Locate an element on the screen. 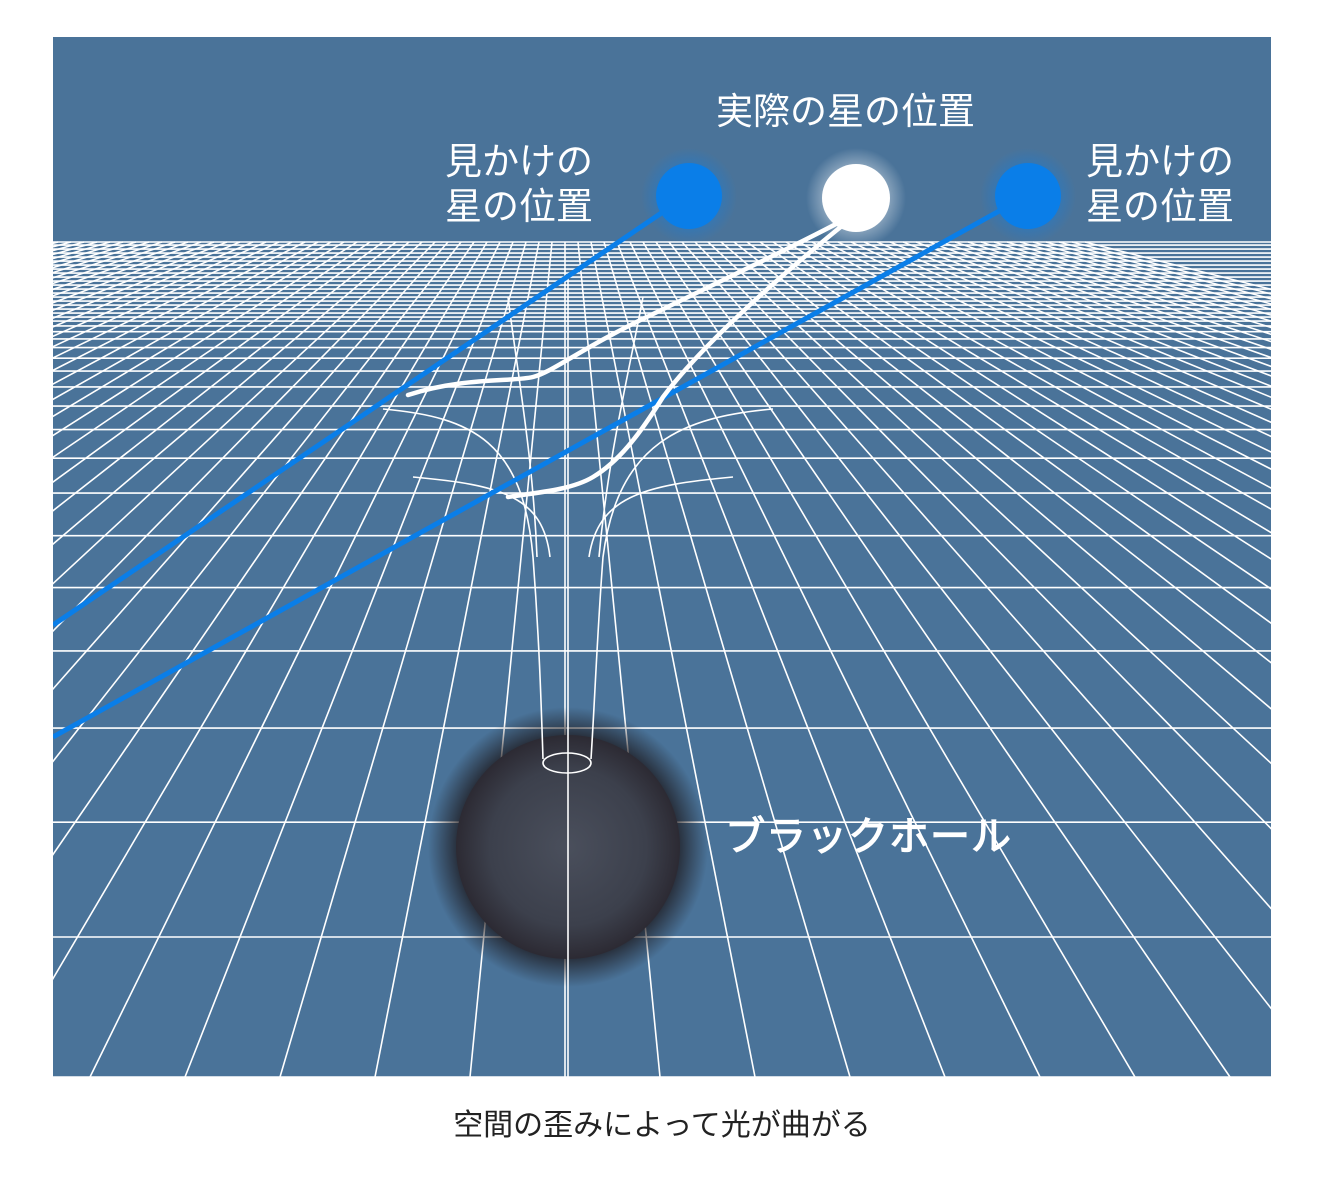 The width and height of the screenshot is (1324, 1186). apparent-star-position-label-left: 見かけの 星の位置 is located at coordinates (519, 184).